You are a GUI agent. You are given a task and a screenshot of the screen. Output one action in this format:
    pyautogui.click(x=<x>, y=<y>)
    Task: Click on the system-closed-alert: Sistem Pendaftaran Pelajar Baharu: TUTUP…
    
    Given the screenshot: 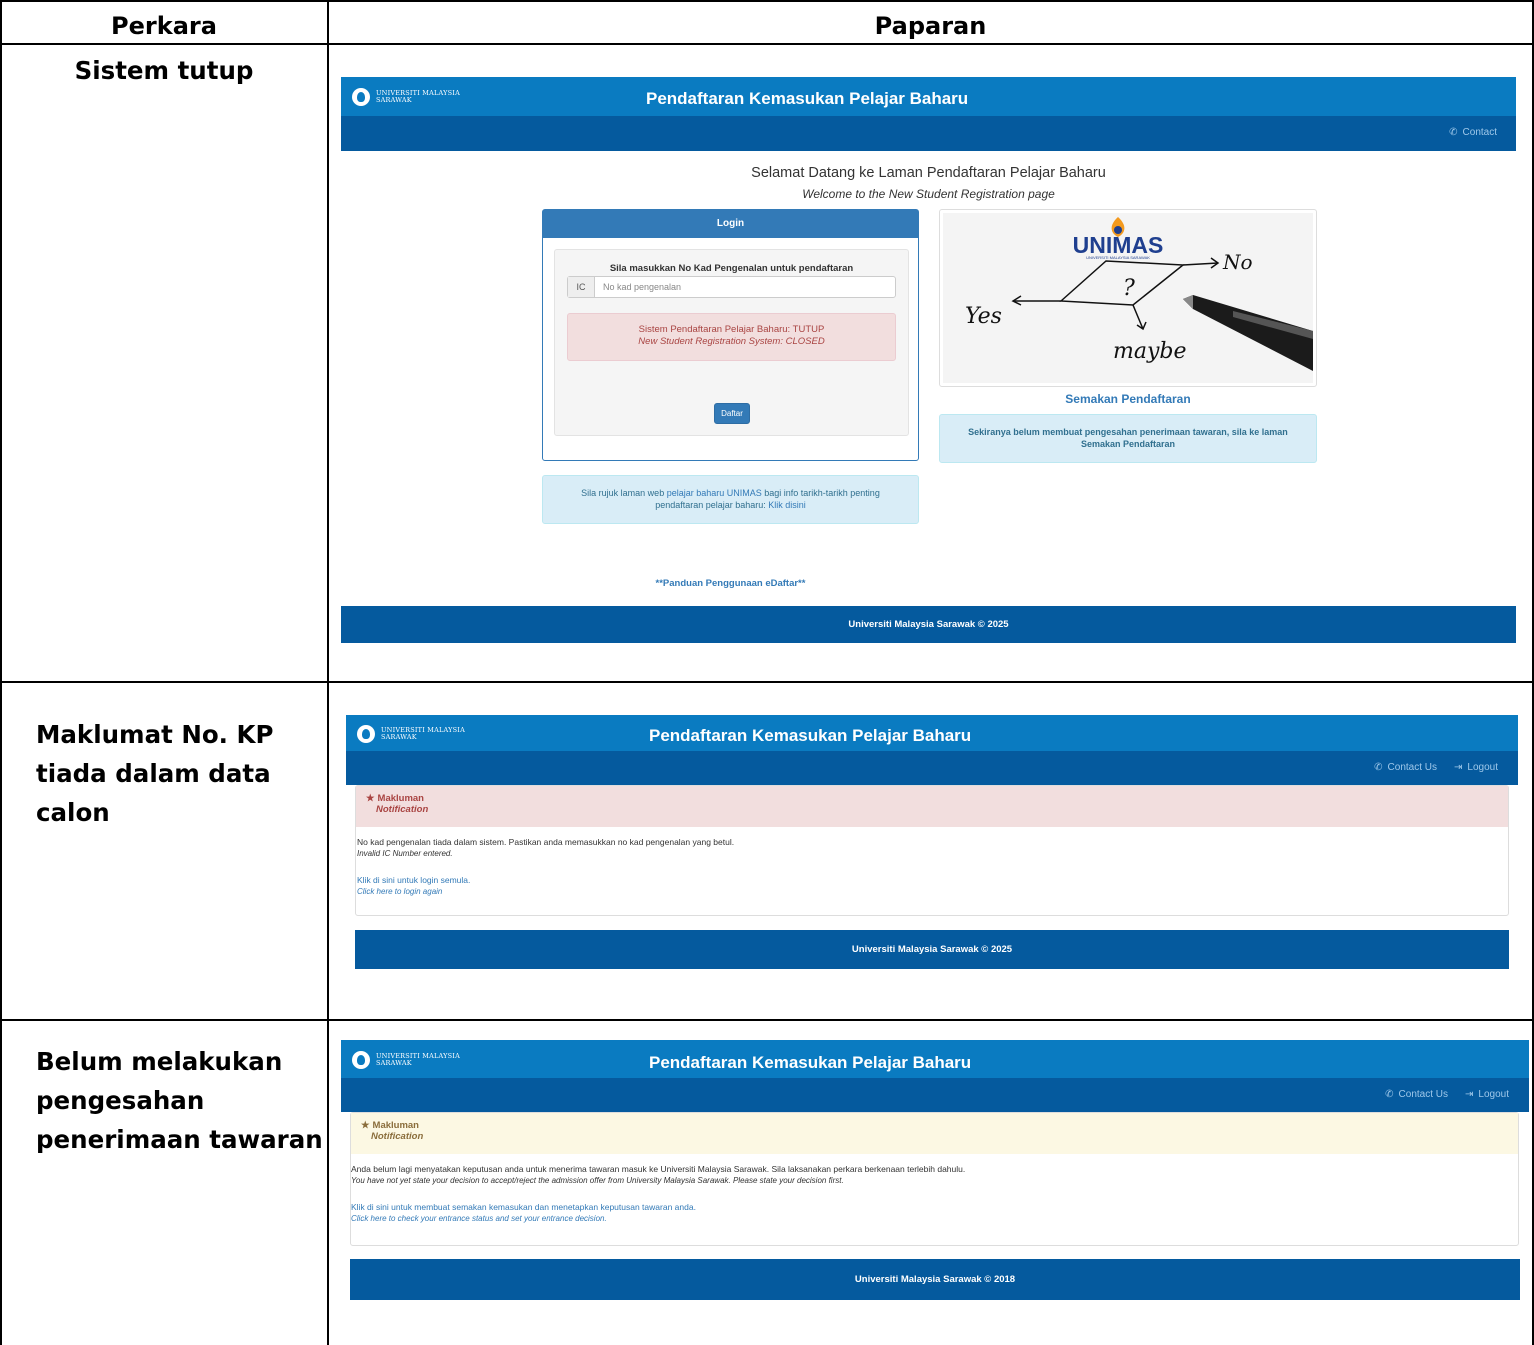 What is the action you would take?
    pyautogui.click(x=731, y=337)
    